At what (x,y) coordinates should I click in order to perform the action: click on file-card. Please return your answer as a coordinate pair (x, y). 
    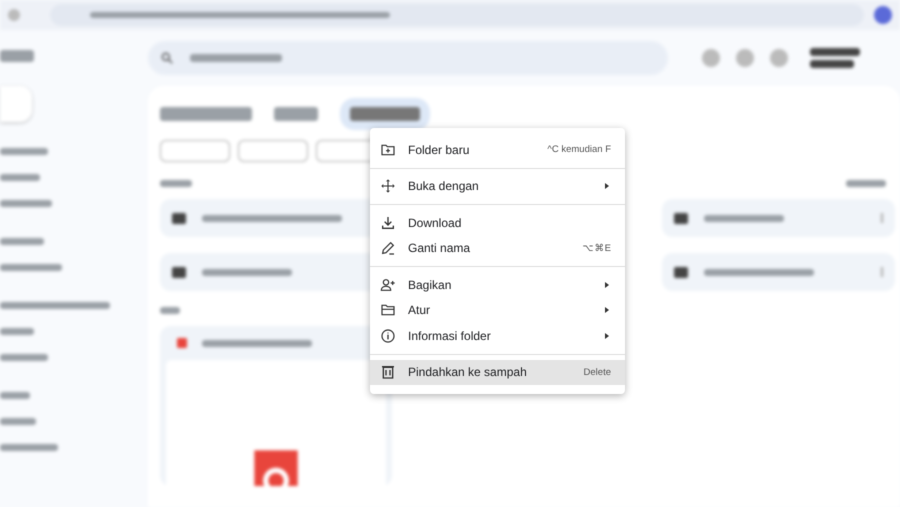
    Looking at the image, I should click on (276, 406).